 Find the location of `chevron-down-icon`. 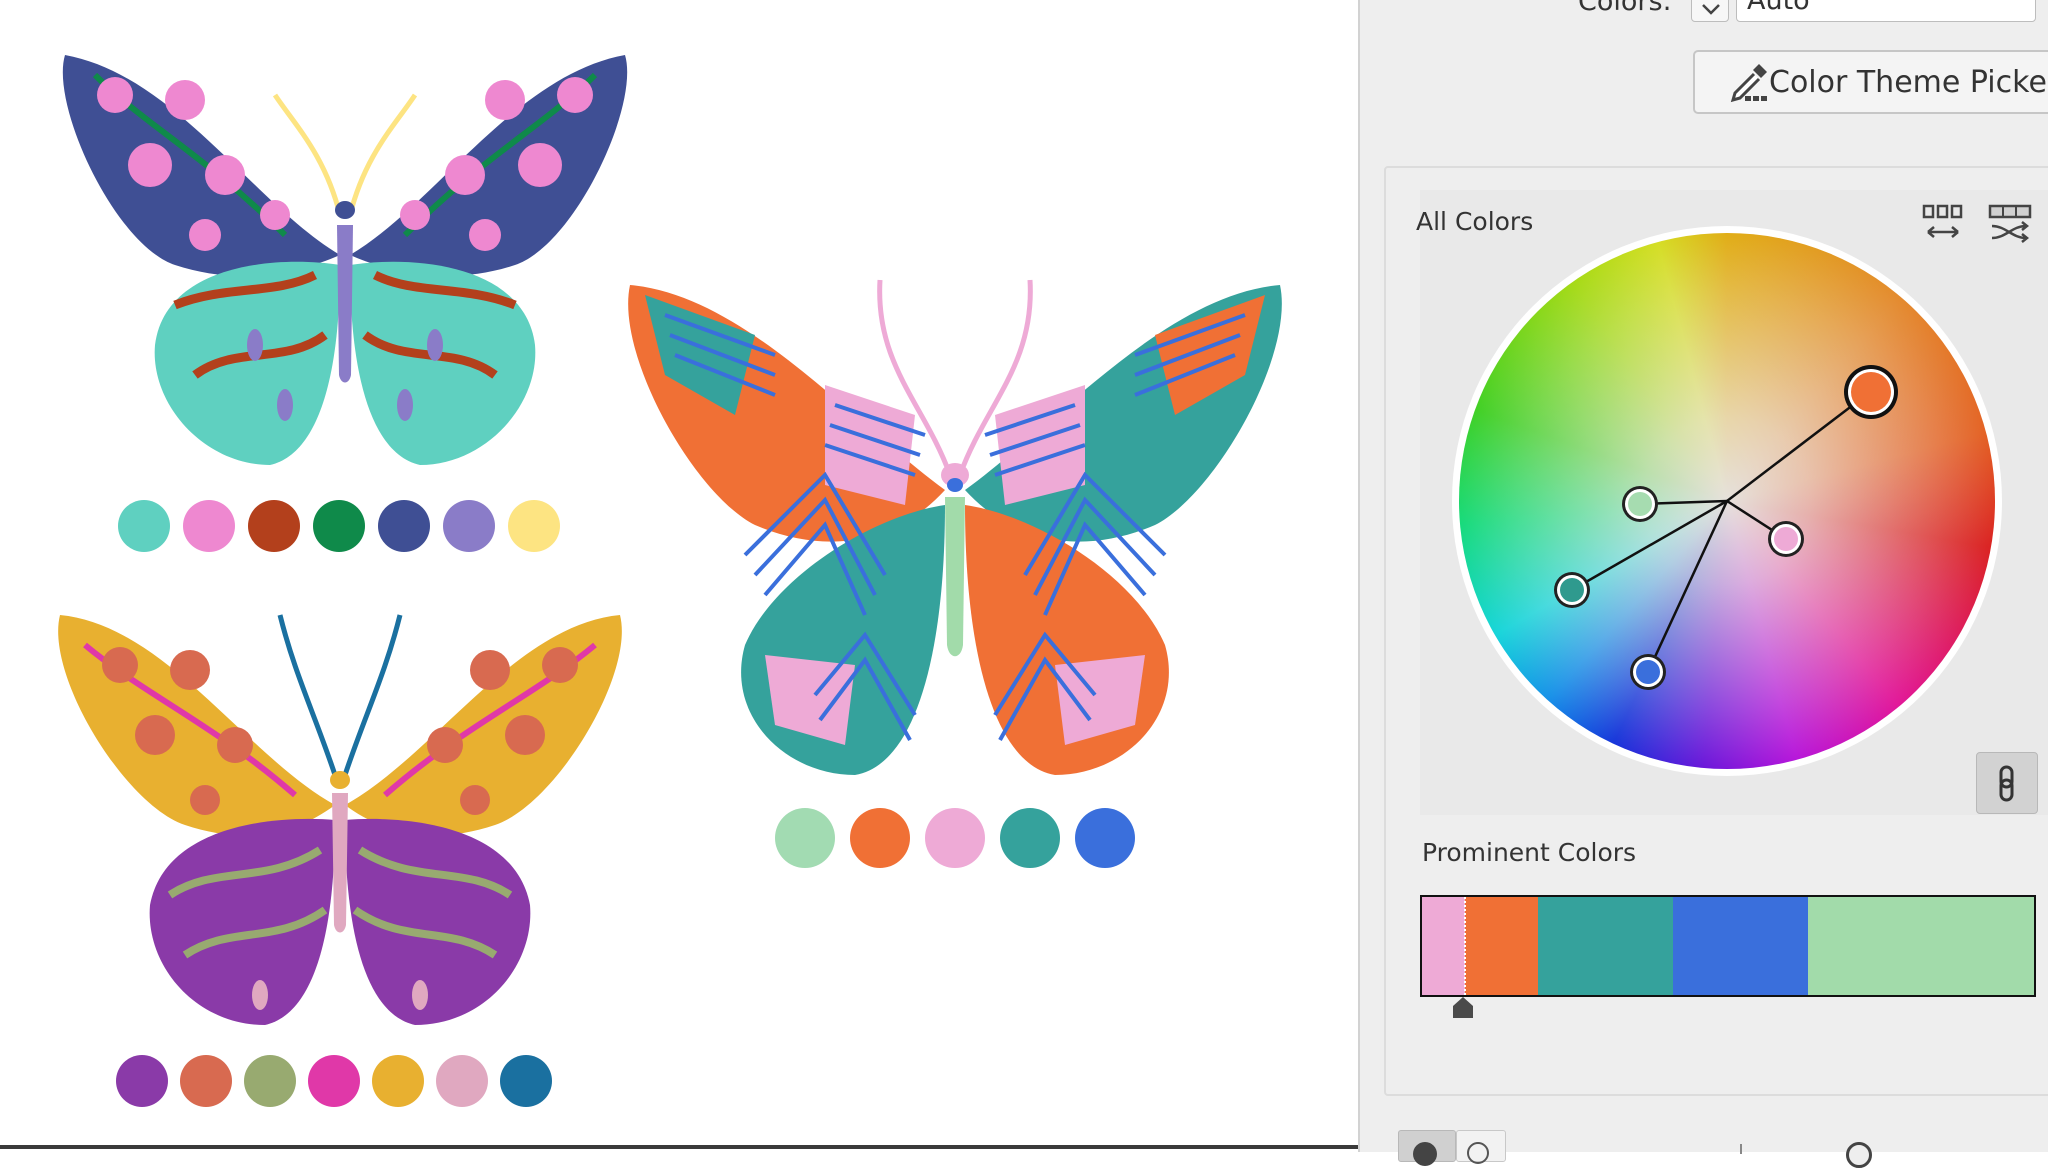

chevron-down-icon is located at coordinates (1711, 9).